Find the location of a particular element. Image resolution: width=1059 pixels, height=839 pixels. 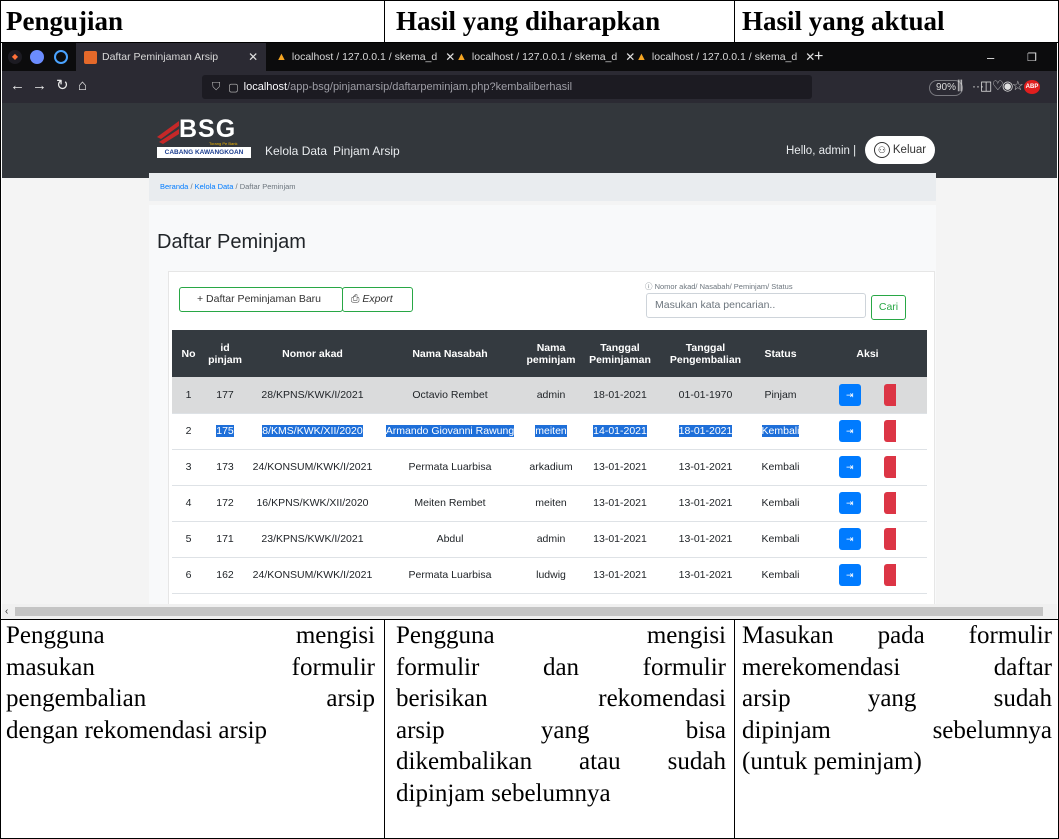

close-tab-icon: ✕ is located at coordinates (253, 57).